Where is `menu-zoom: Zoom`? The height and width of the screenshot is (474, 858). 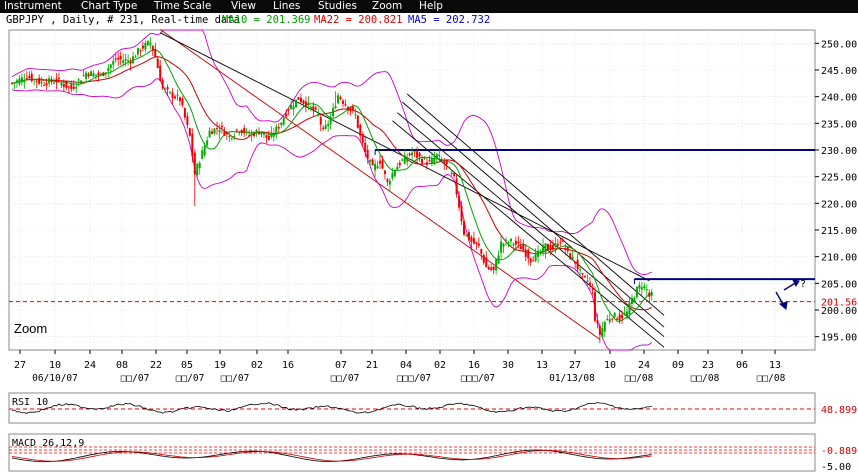 menu-zoom: Zoom is located at coordinates (387, 6).